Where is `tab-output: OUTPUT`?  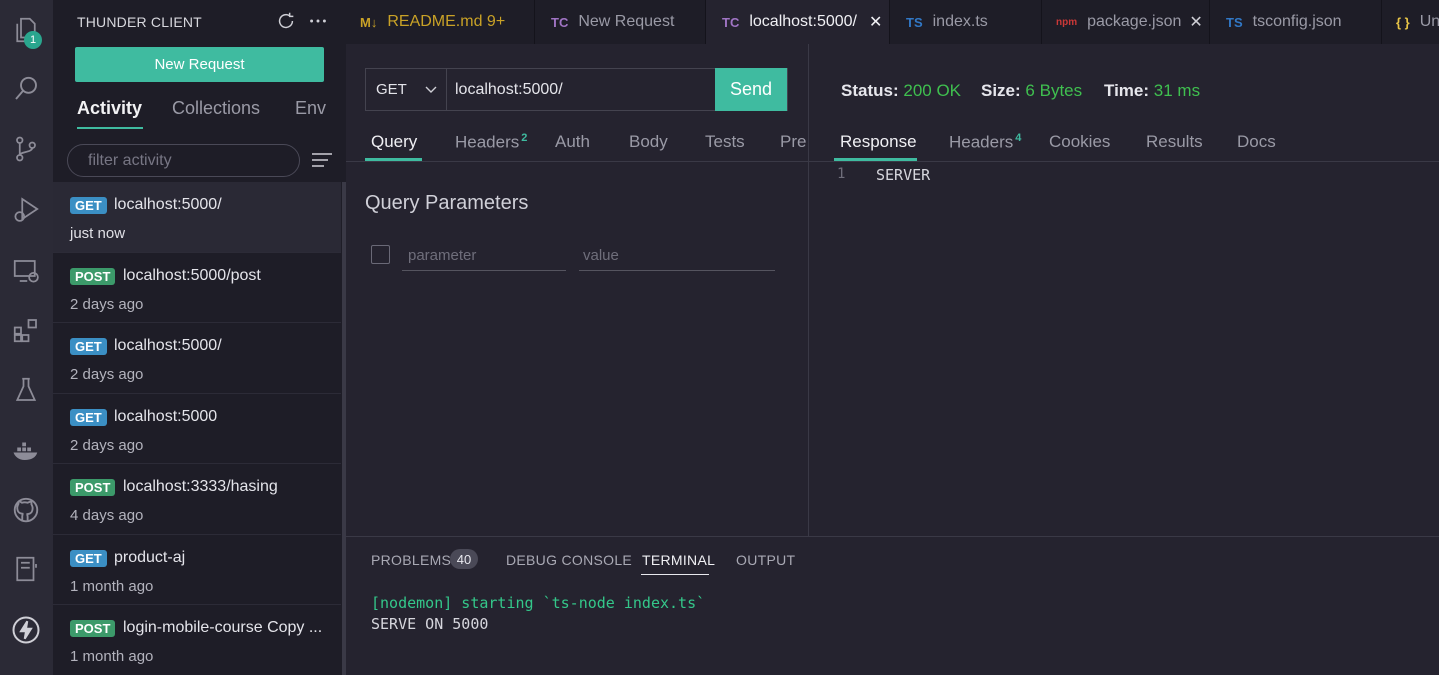 tab-output: OUTPUT is located at coordinates (765, 560).